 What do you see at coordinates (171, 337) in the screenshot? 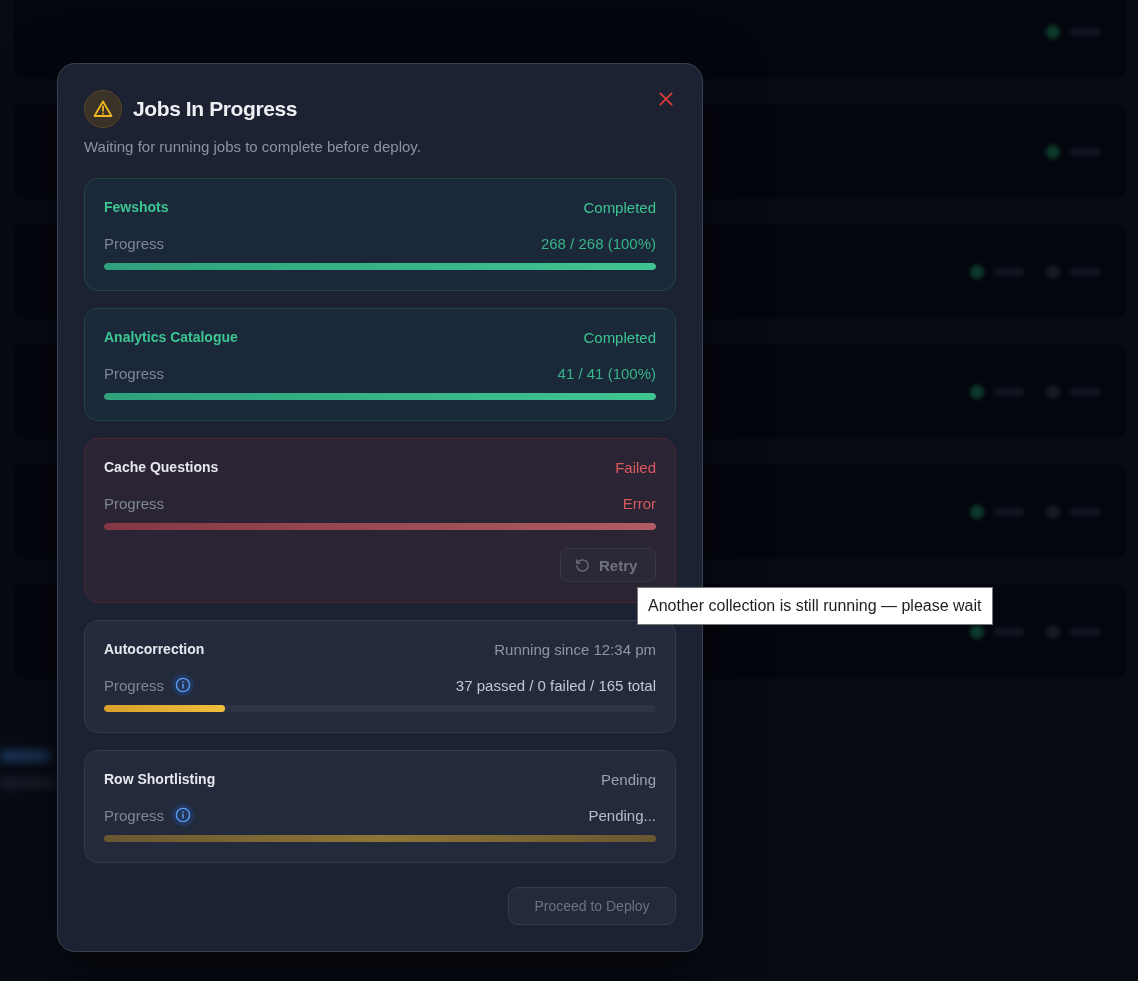
I see `job-name: Analytics Catalogue` at bounding box center [171, 337].